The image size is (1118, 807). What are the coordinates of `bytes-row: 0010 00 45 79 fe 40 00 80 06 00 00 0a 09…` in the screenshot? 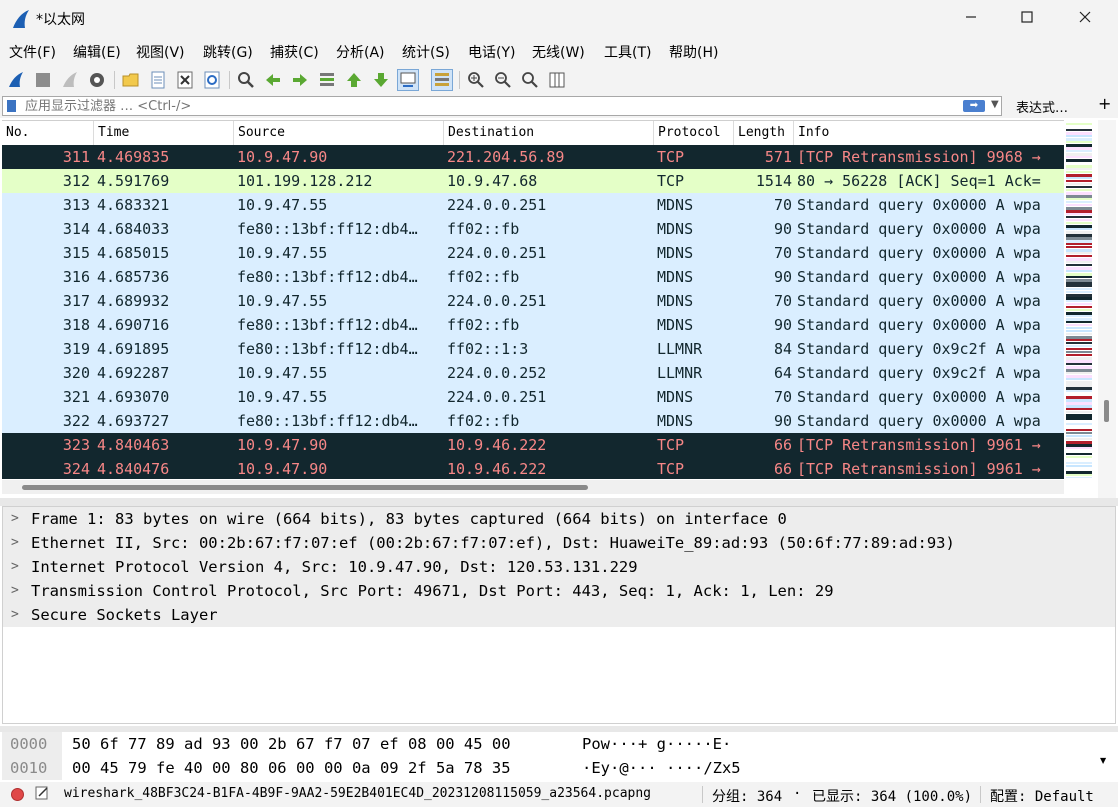 It's located at (552, 768).